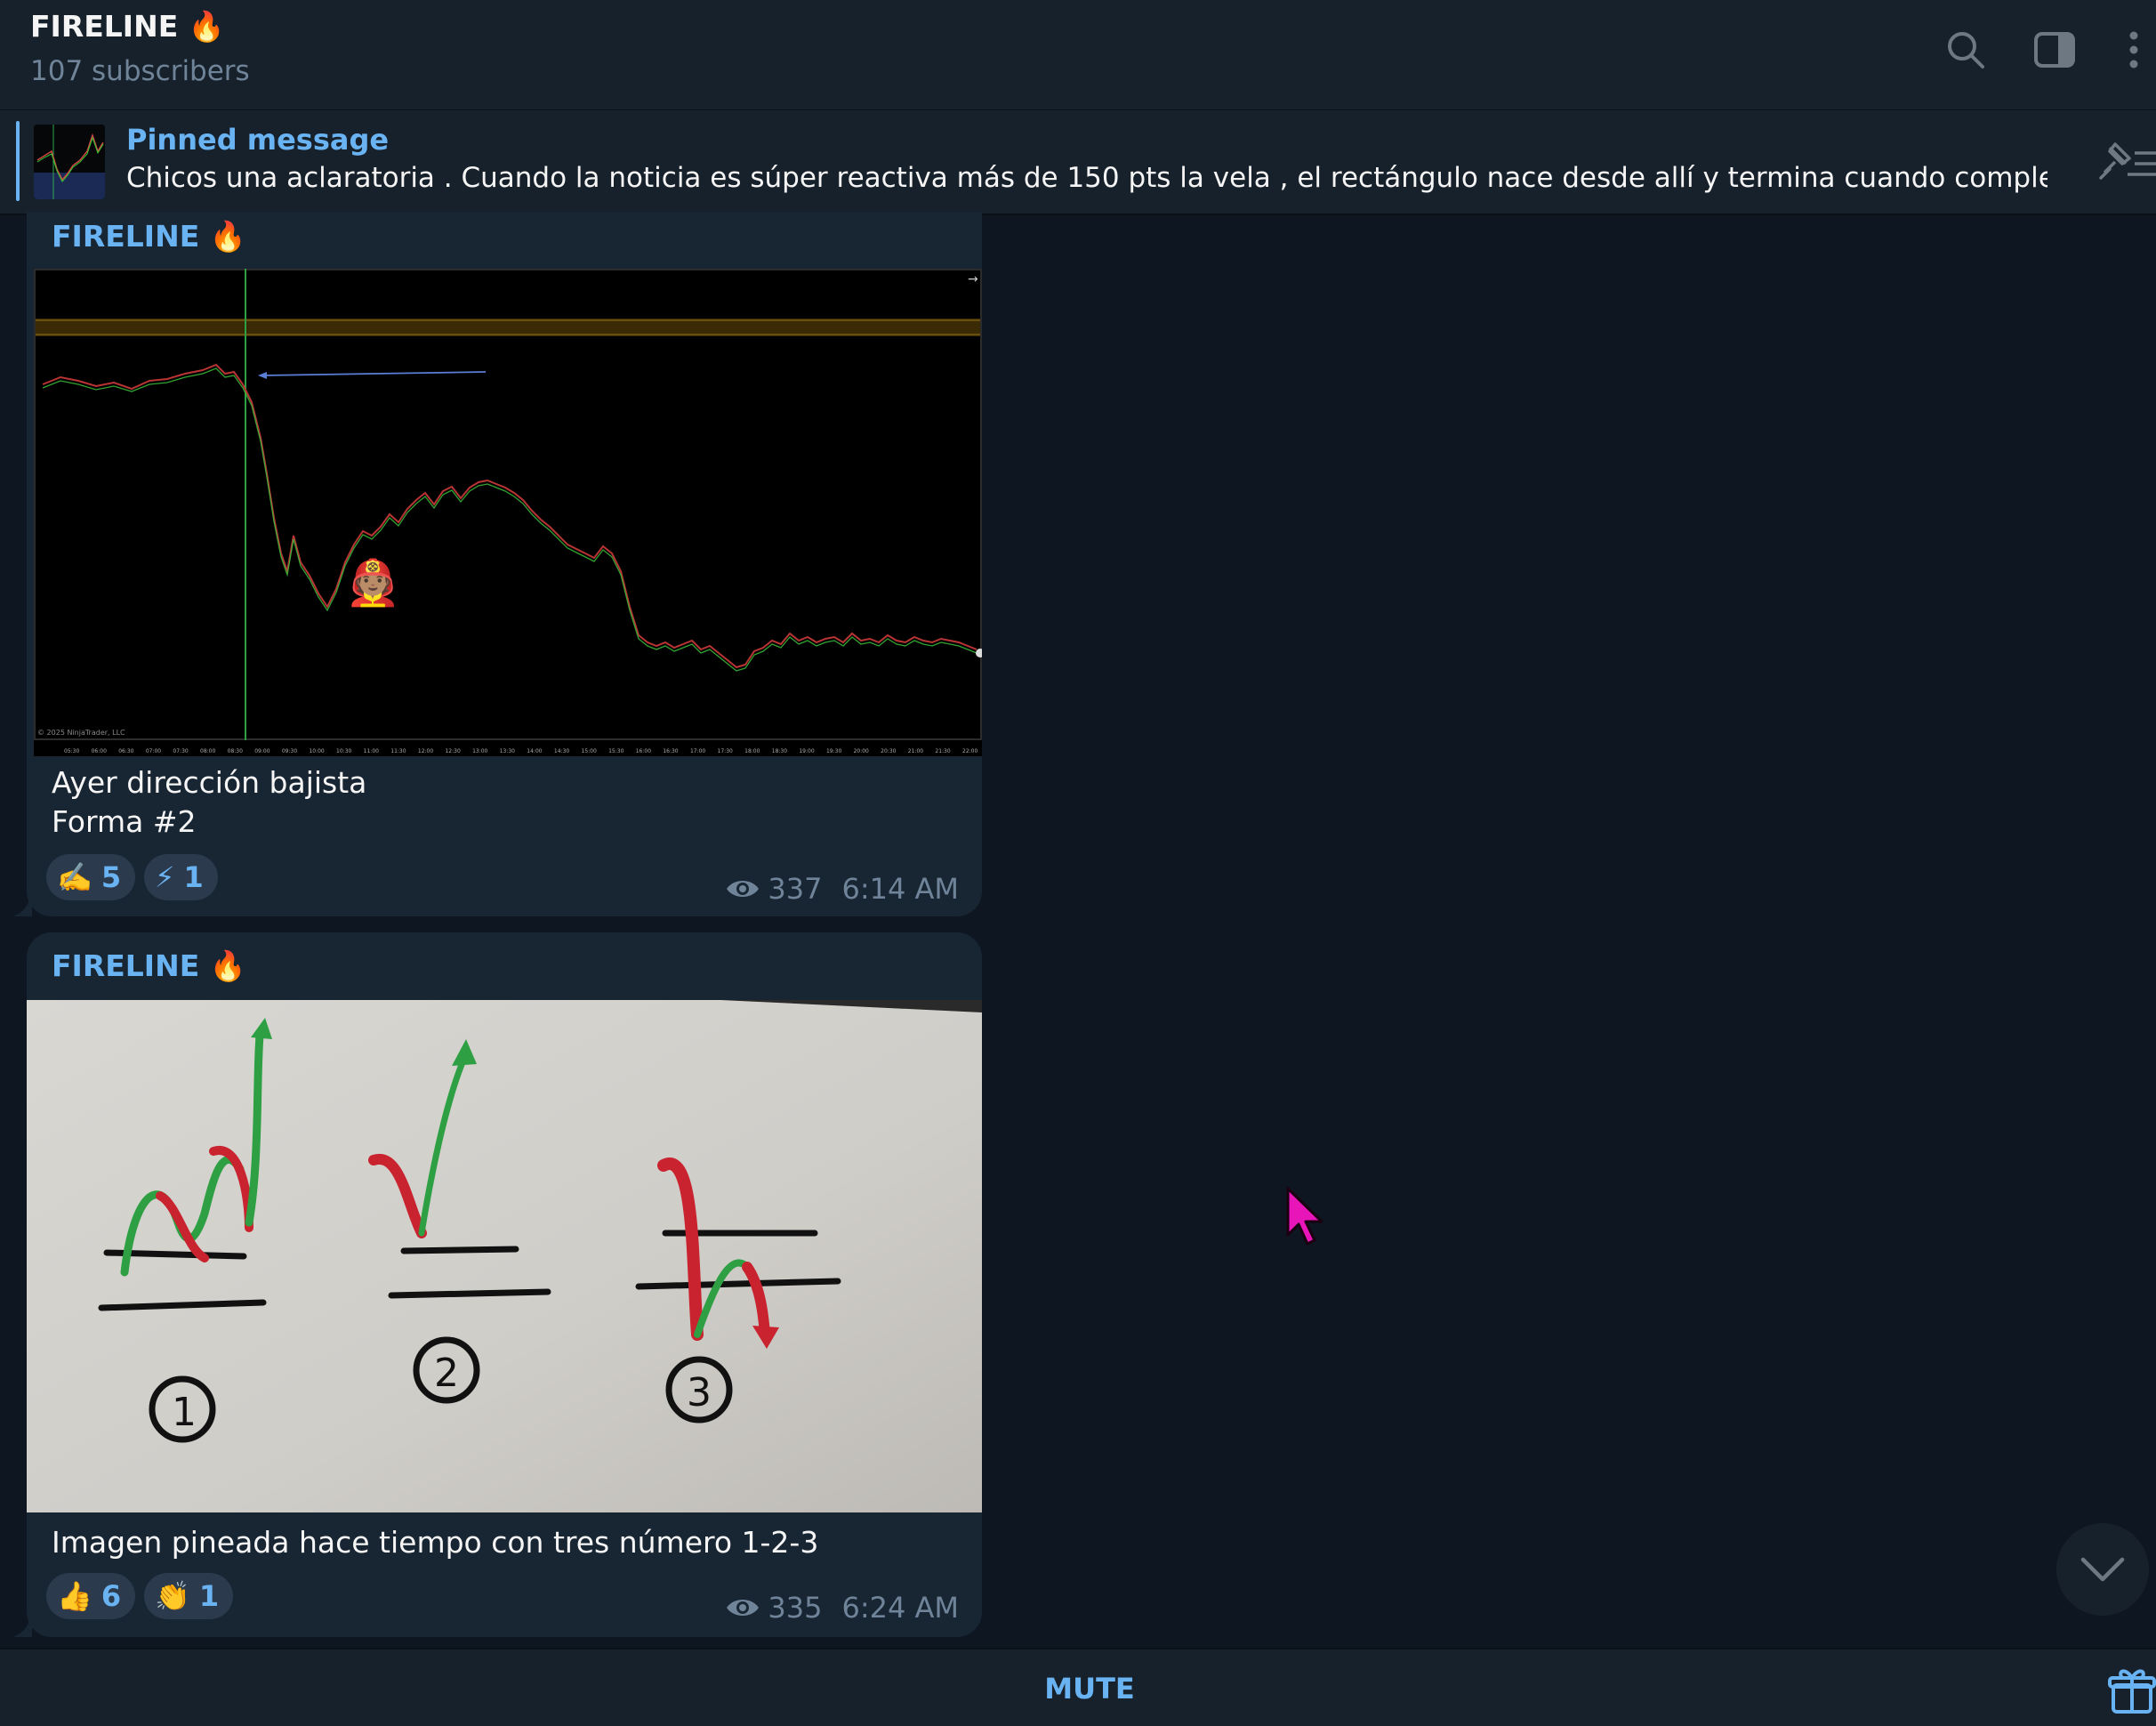 Image resolution: width=2156 pixels, height=1726 pixels. What do you see at coordinates (398, 751) in the screenshot?
I see `chart-axis-time-label: 11:30` at bounding box center [398, 751].